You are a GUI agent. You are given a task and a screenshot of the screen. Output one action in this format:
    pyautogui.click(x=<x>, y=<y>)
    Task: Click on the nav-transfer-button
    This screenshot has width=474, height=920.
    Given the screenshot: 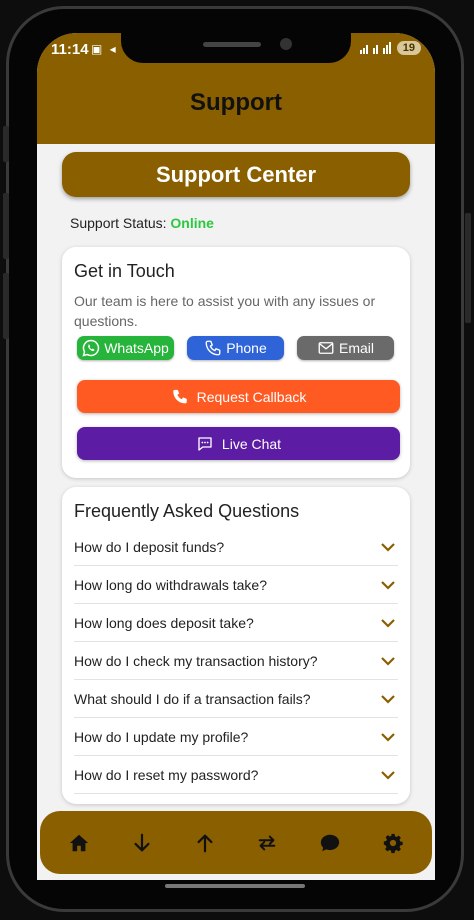 What is the action you would take?
    pyautogui.click(x=267, y=843)
    